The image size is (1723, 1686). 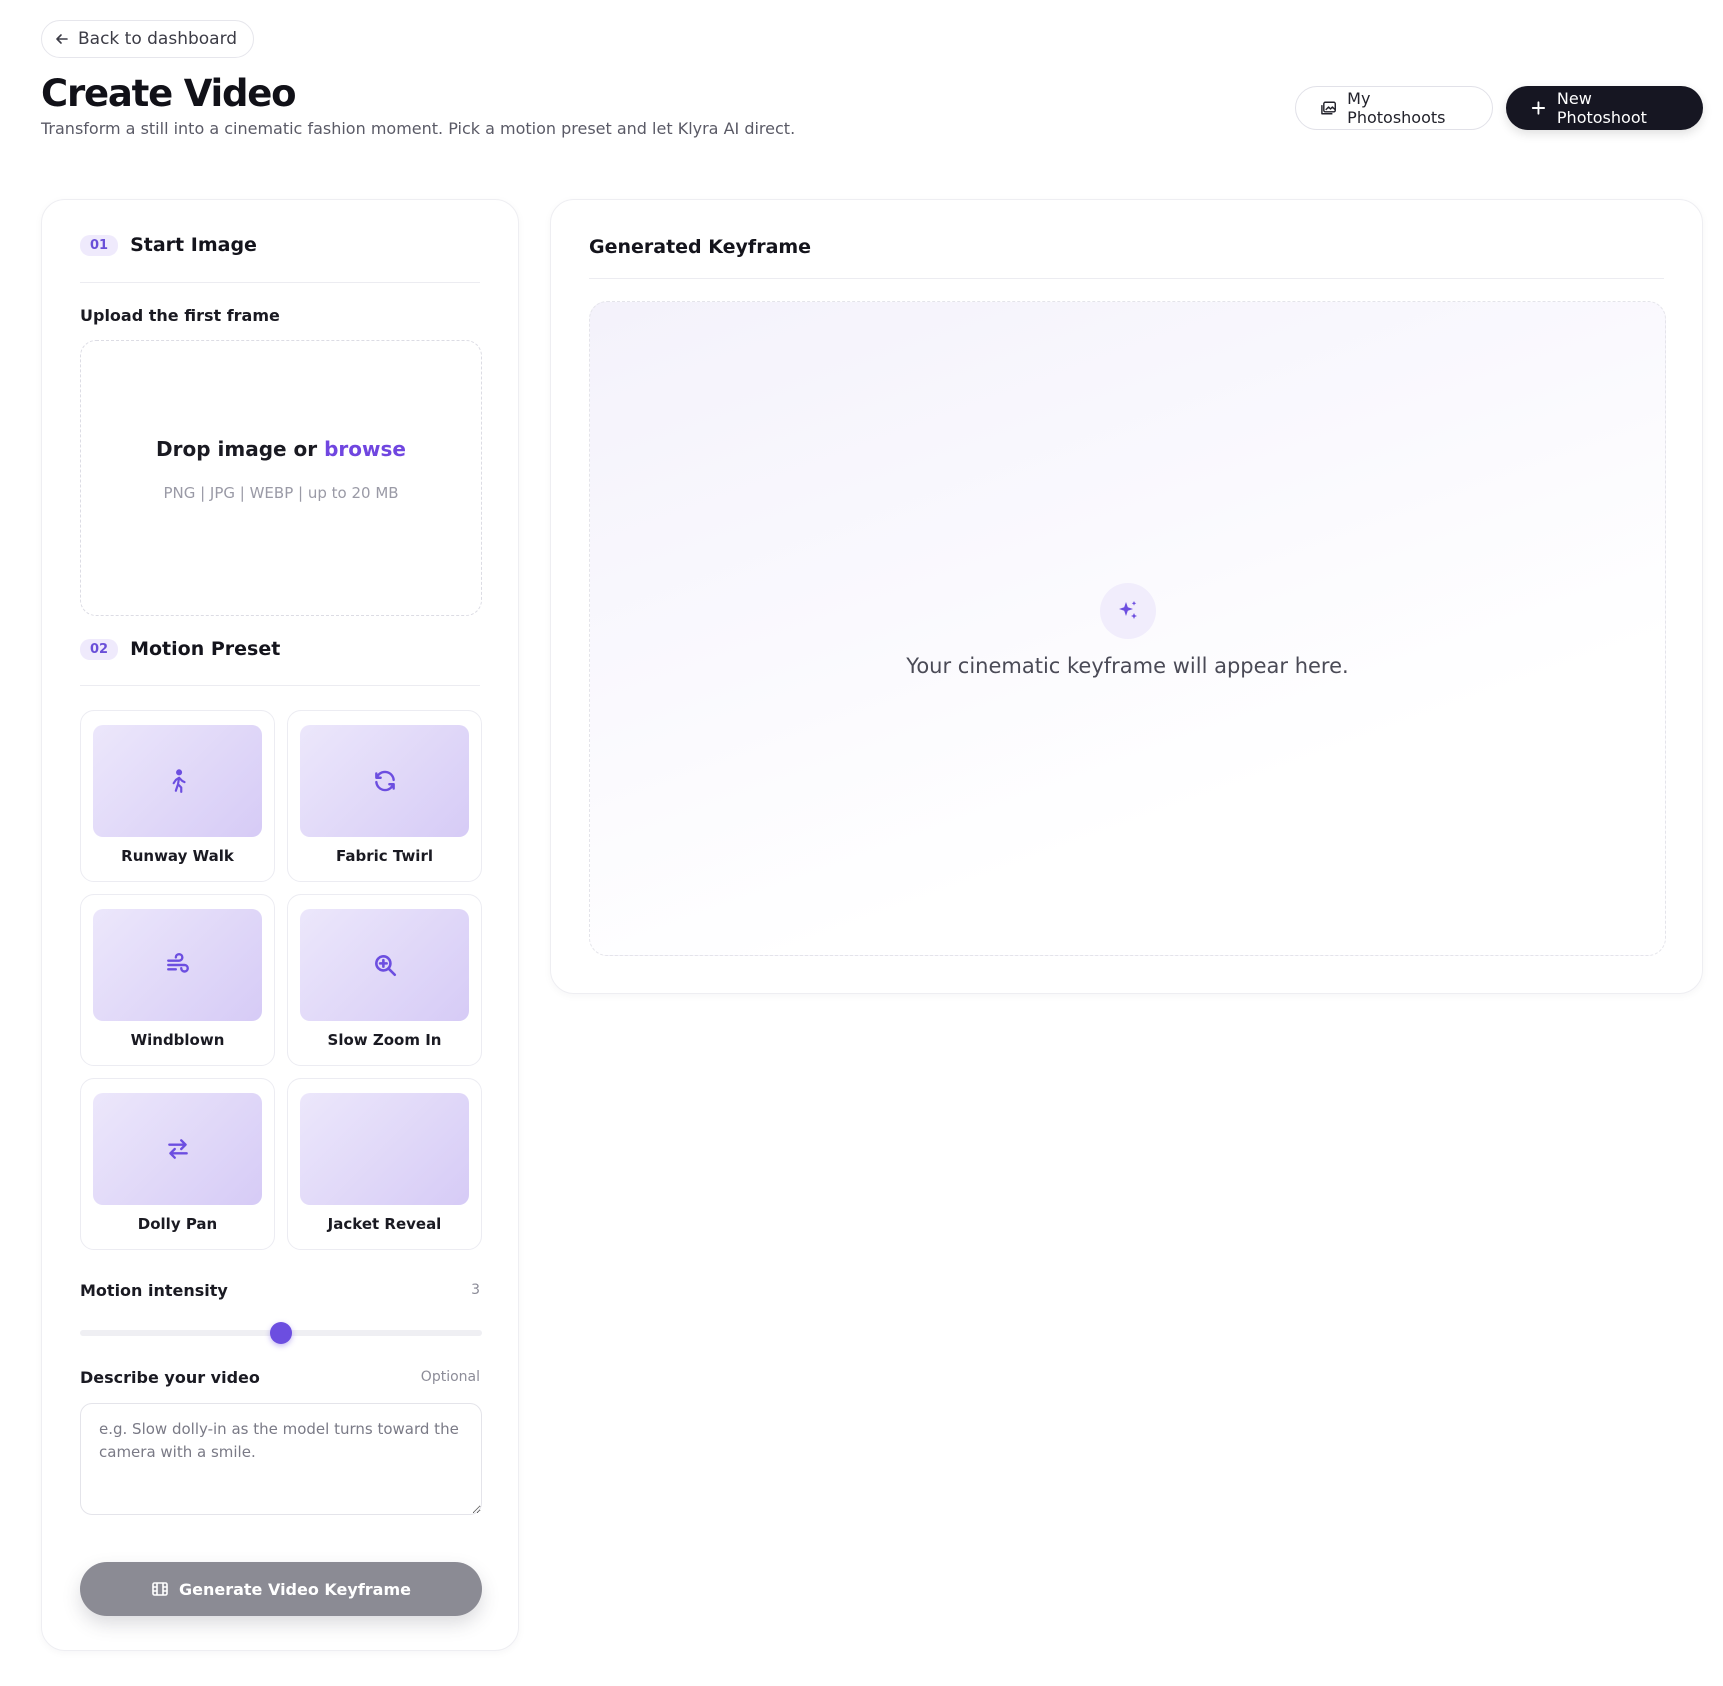 I want to click on my-photoshoots-button: My Photoshoots, so click(x=1394, y=108).